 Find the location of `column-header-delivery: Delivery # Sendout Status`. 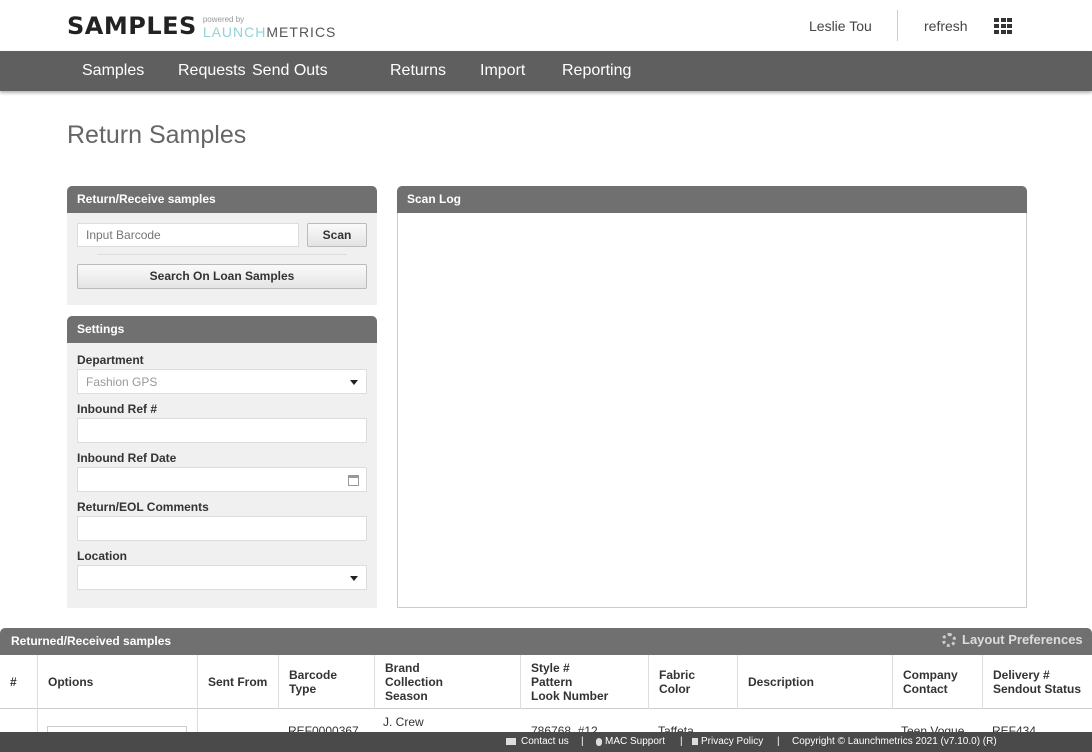

column-header-delivery: Delivery # Sendout Status is located at coordinates (1037, 682).